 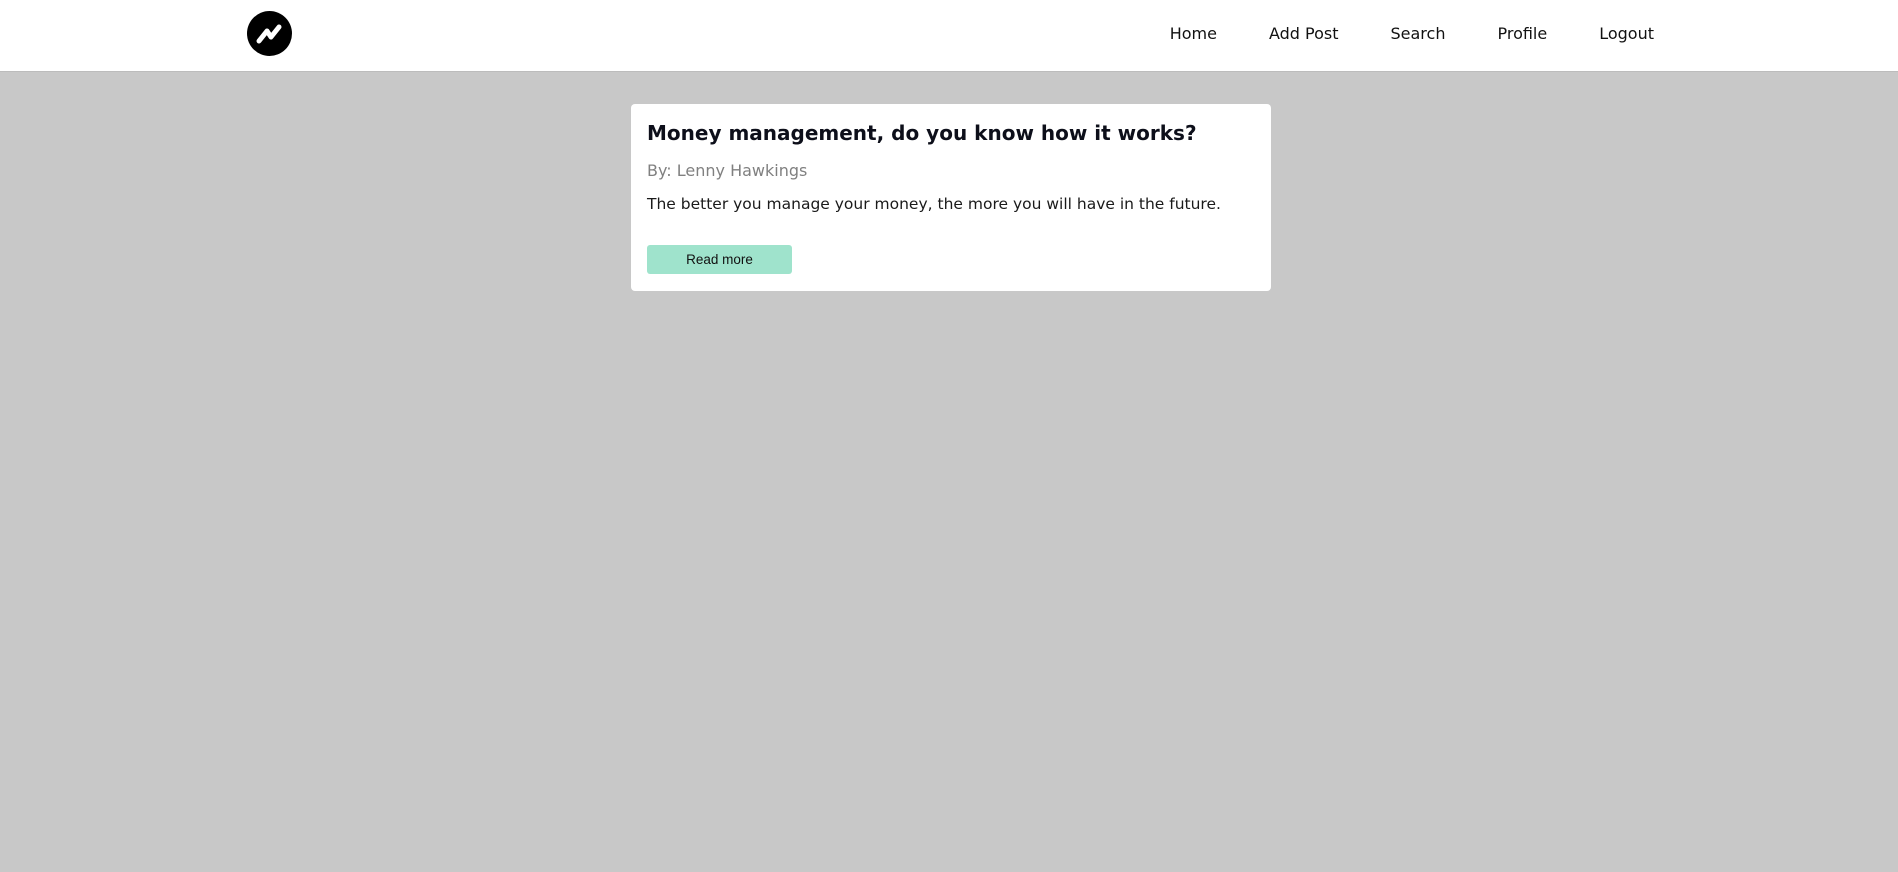 What do you see at coordinates (1193, 33) in the screenshot?
I see `nav-link-home: Home` at bounding box center [1193, 33].